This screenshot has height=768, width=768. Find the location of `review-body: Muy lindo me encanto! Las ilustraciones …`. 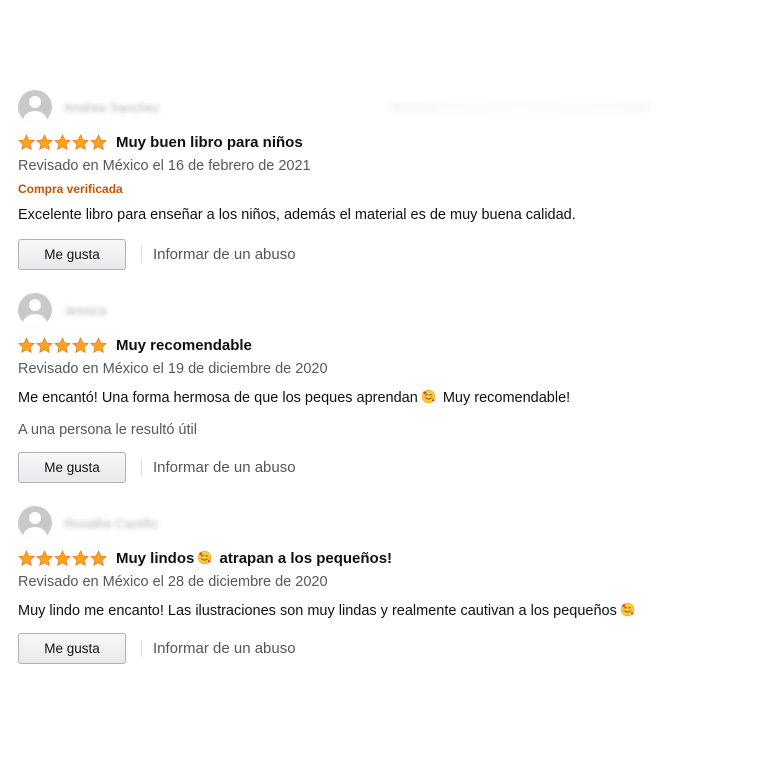

review-body: Muy lindo me encanto! Las ilustraciones … is located at coordinates (378, 611).